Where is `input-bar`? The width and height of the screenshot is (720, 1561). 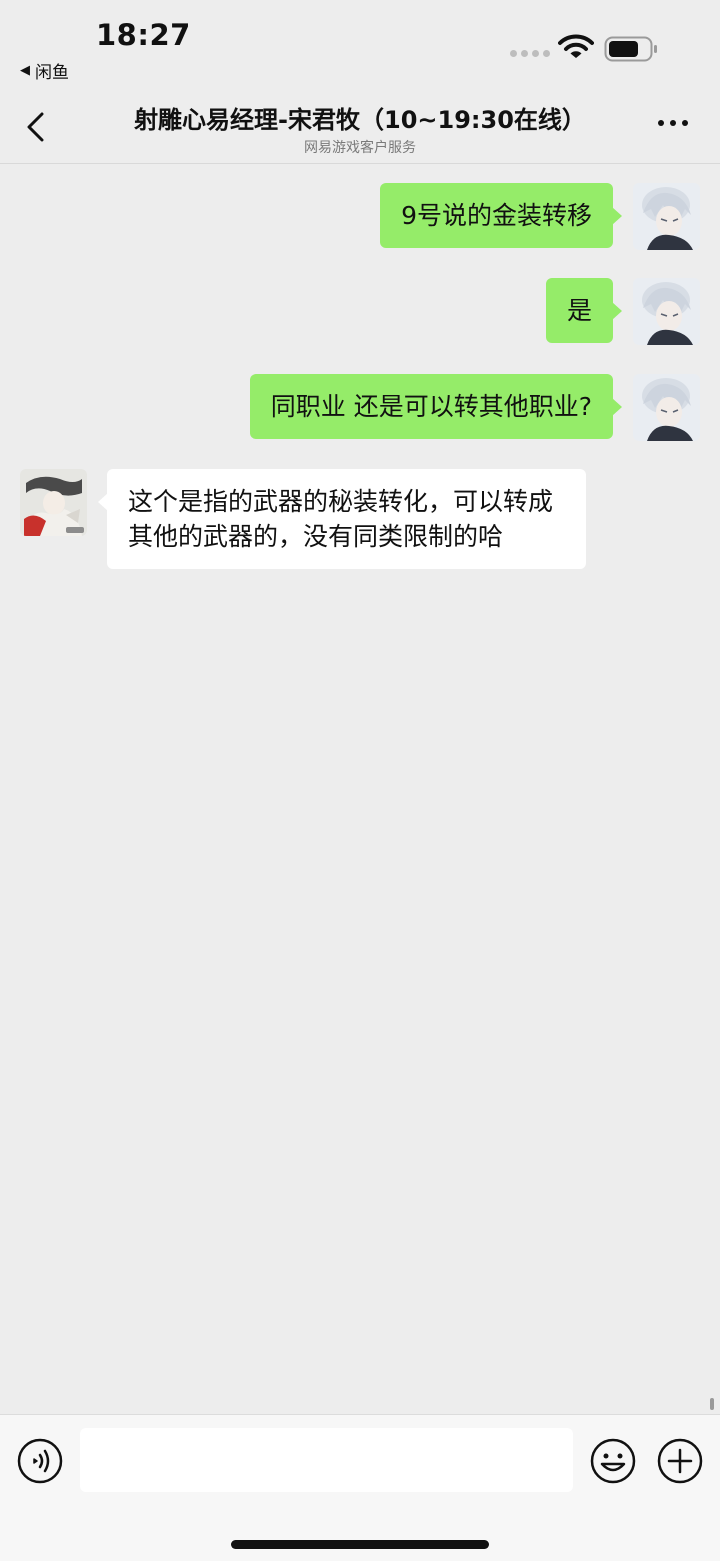 input-bar is located at coordinates (360, 1487).